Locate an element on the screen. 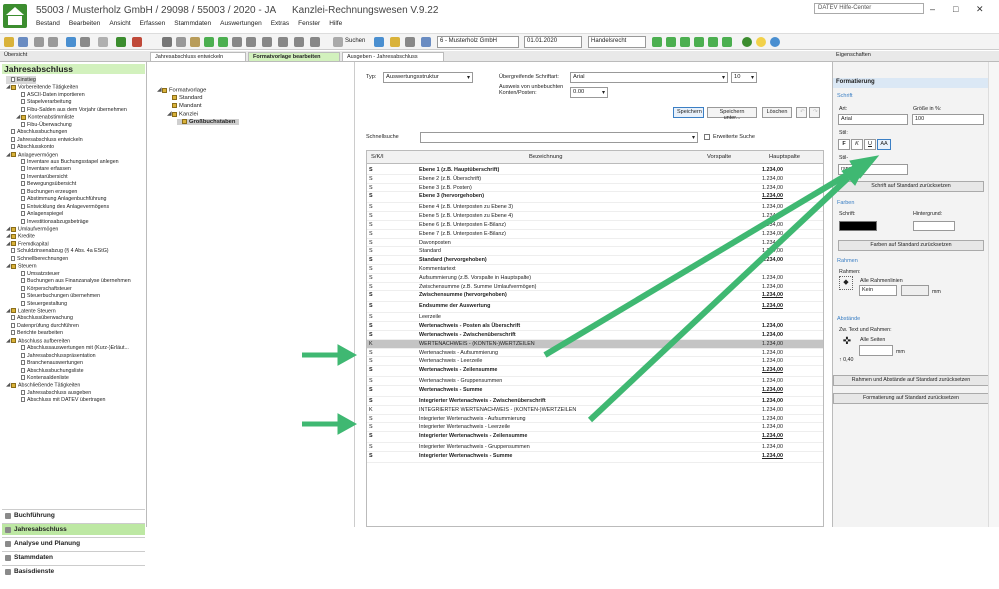 Image resolution: width=999 pixels, height=589 pixels. right-scrollbar is located at coordinates (993, 294).